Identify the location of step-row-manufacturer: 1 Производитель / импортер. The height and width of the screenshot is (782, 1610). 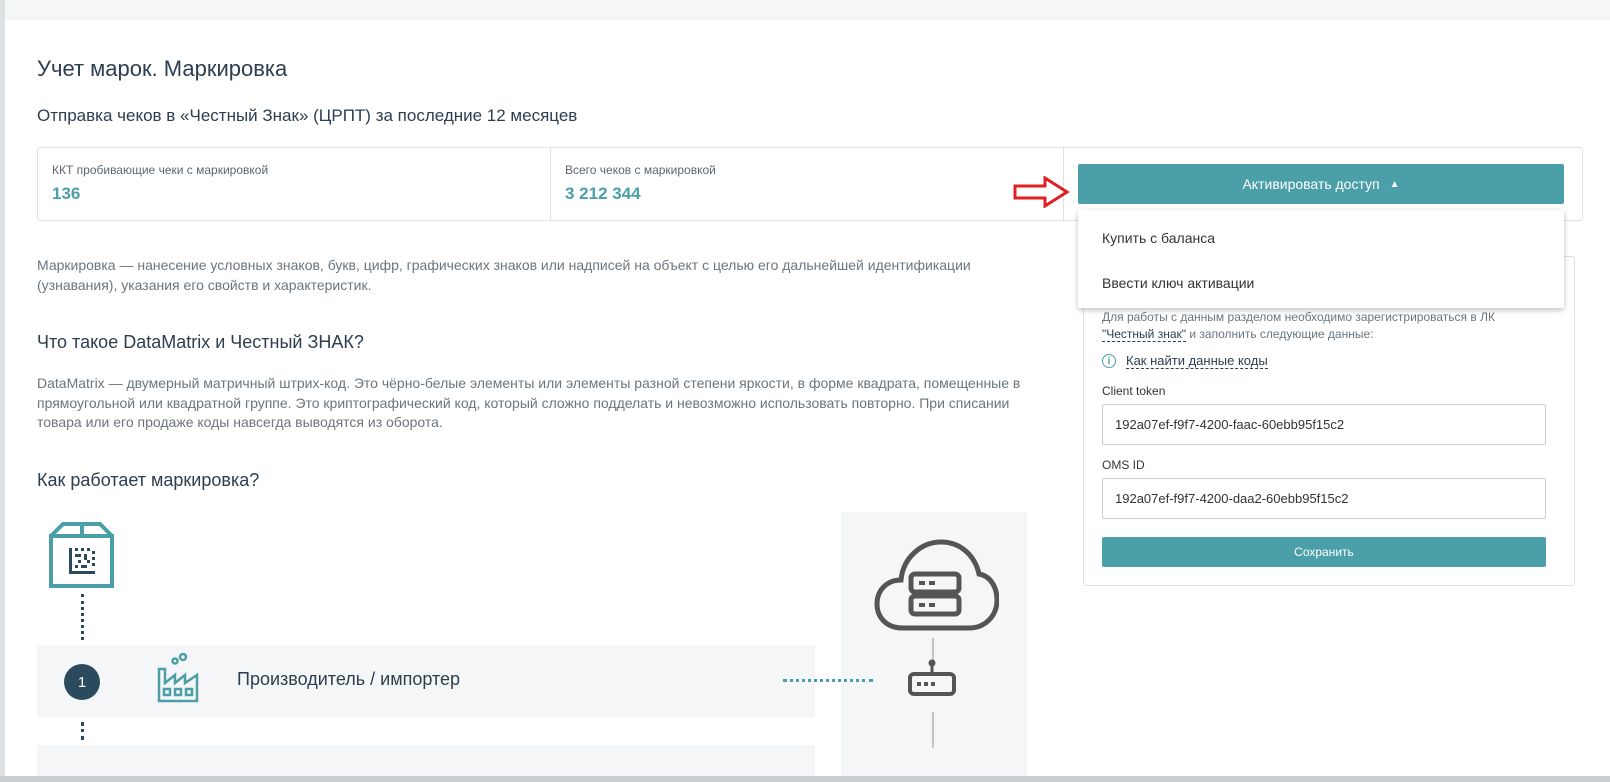
(426, 681).